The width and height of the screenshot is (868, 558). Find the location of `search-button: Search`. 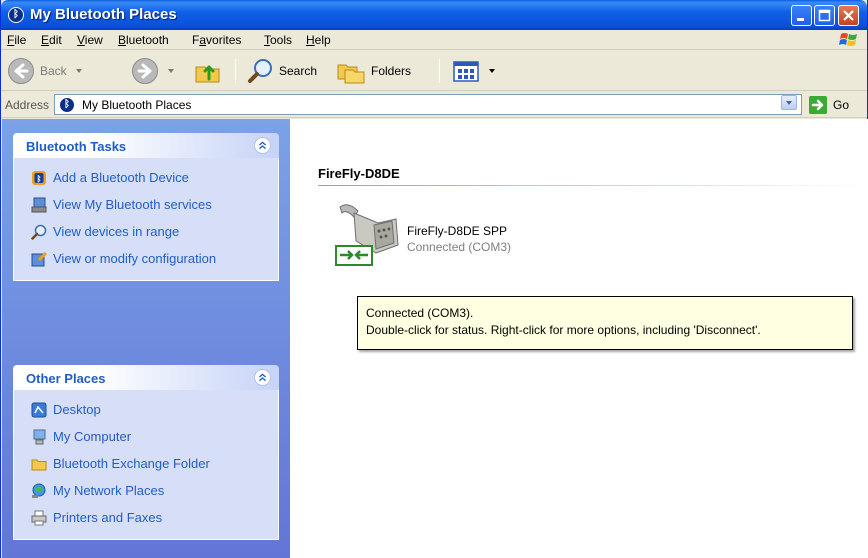

search-button: Search is located at coordinates (282, 71).